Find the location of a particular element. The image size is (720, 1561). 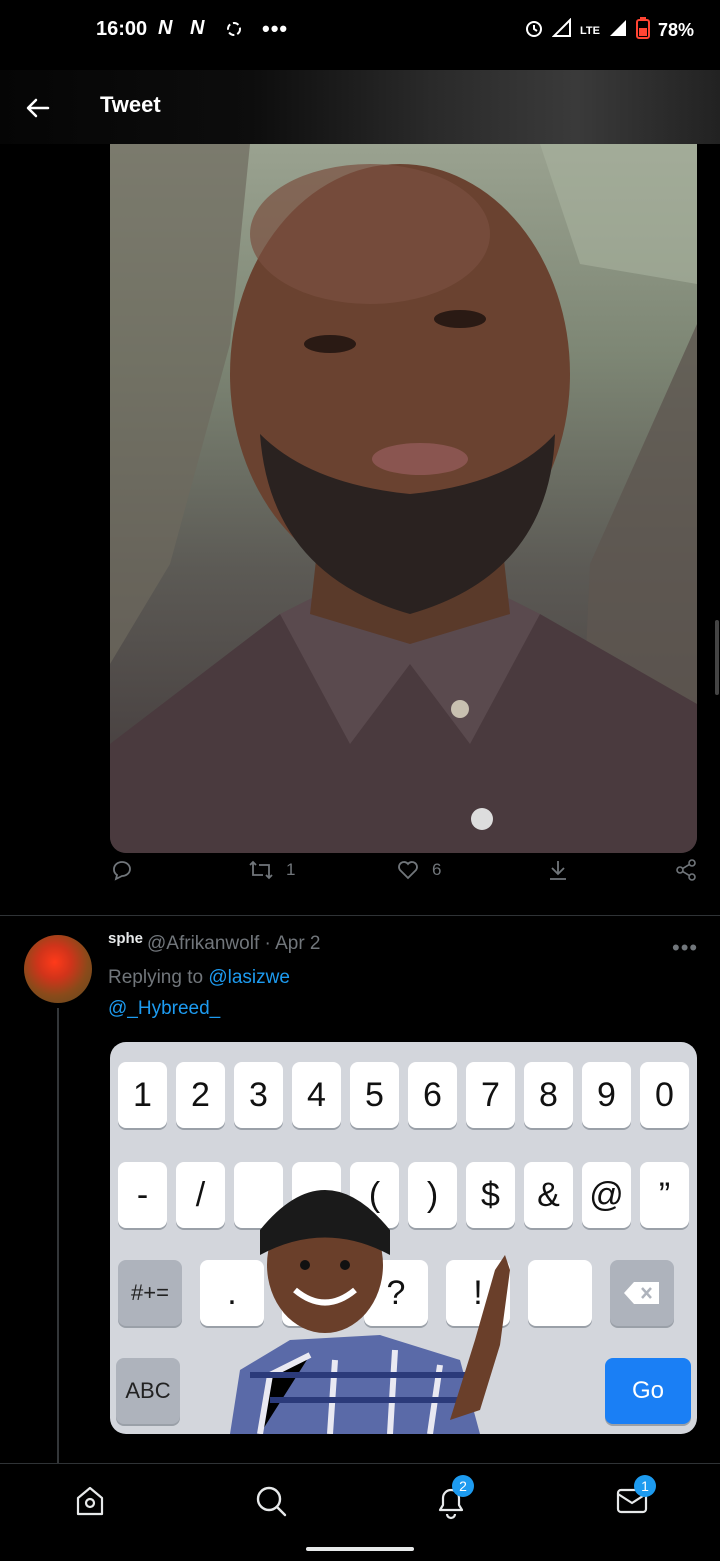

mention-link: @_Hybreed_ is located at coordinates (164, 1009).